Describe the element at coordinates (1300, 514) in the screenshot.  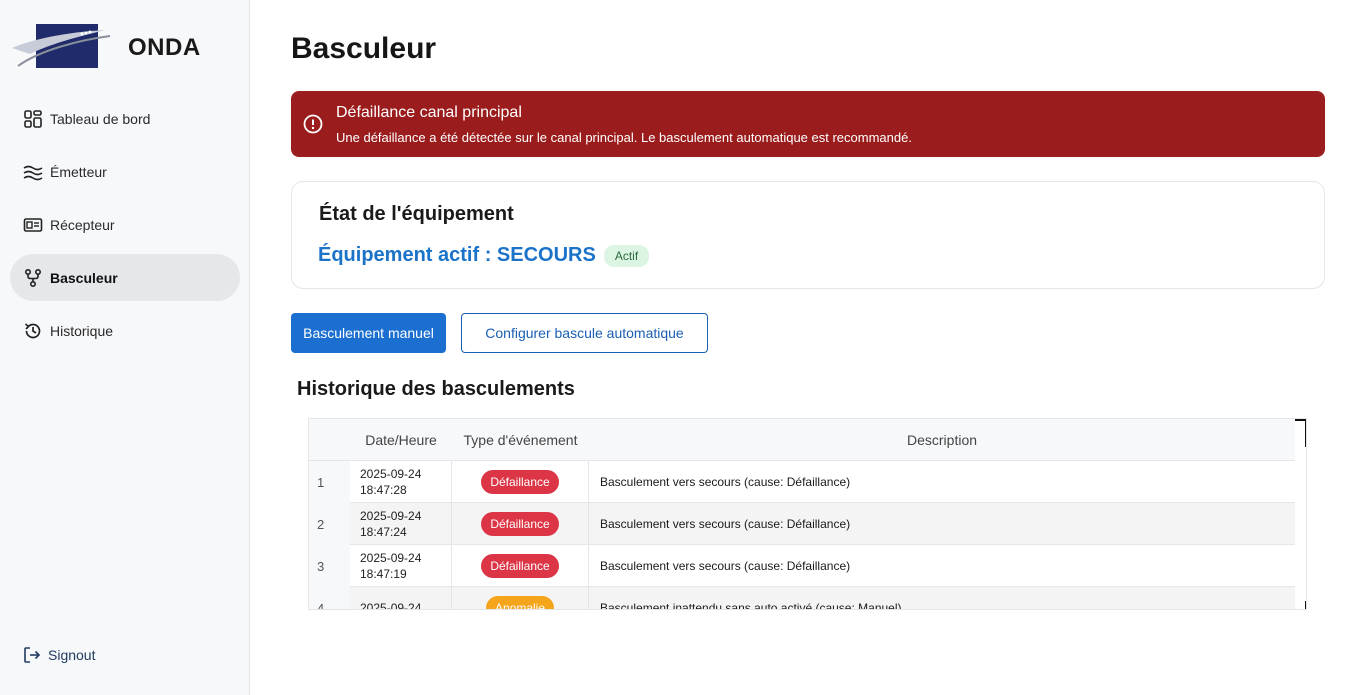
I see `table-scrollbar` at that location.